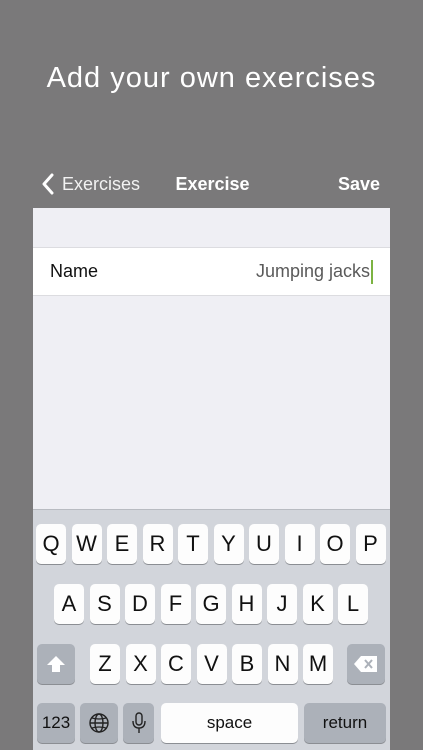  Describe the element at coordinates (228, 544) in the screenshot. I see `key-y: Y` at that location.